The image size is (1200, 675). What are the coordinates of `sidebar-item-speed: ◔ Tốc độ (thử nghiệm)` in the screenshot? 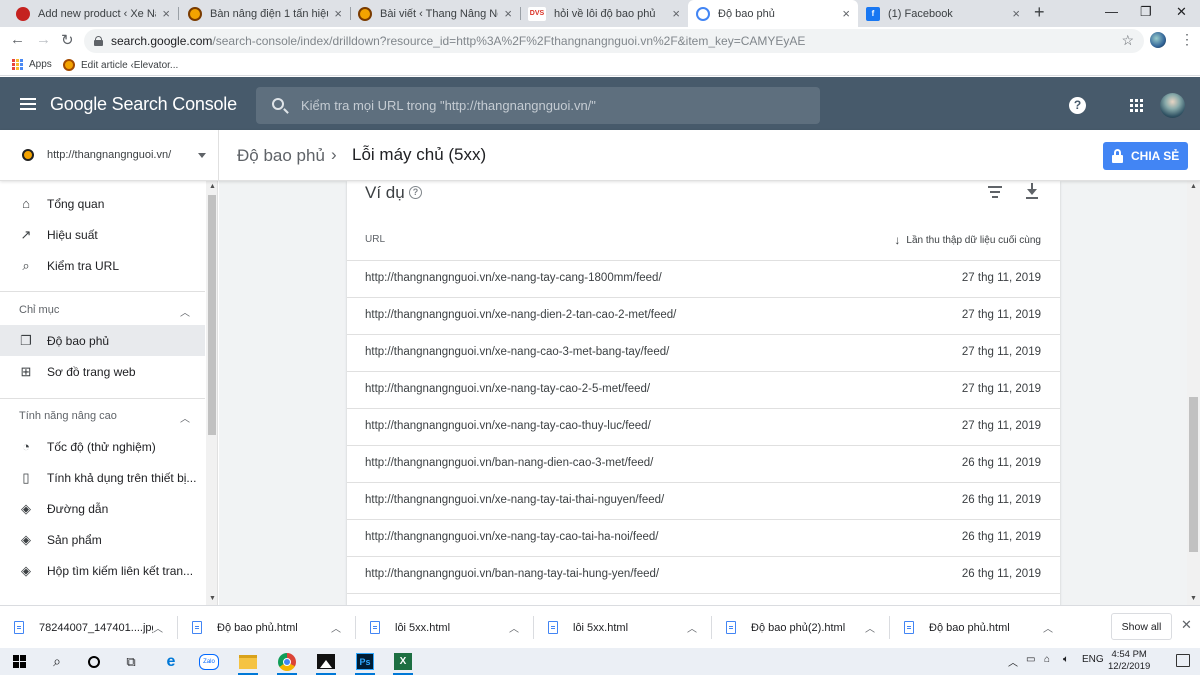 It's located at (102, 446).